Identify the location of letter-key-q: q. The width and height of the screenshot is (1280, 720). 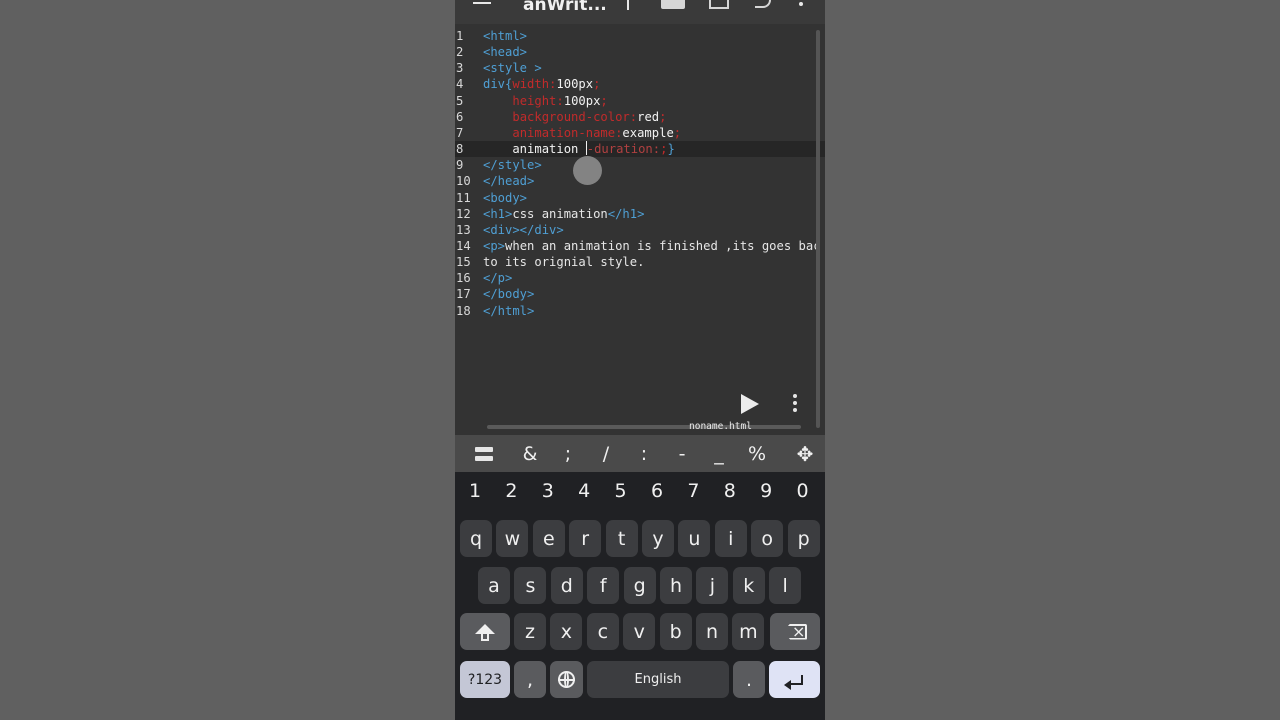
(476, 538).